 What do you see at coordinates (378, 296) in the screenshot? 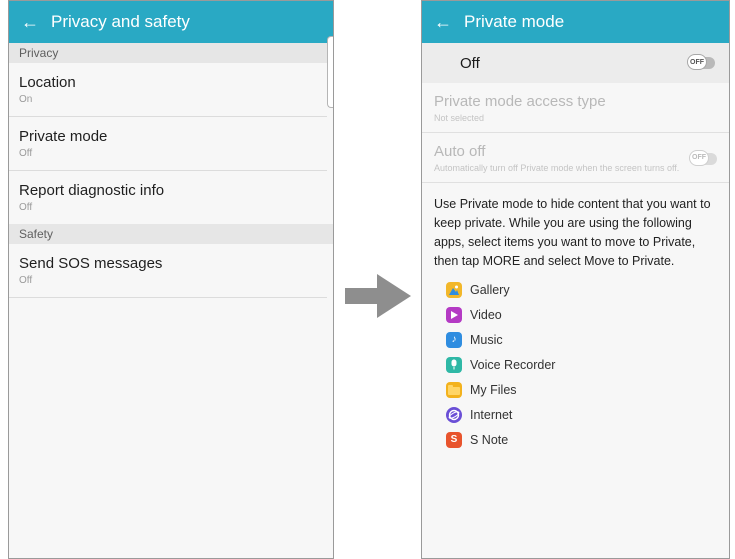
I see `right-arrow-icon` at bounding box center [378, 296].